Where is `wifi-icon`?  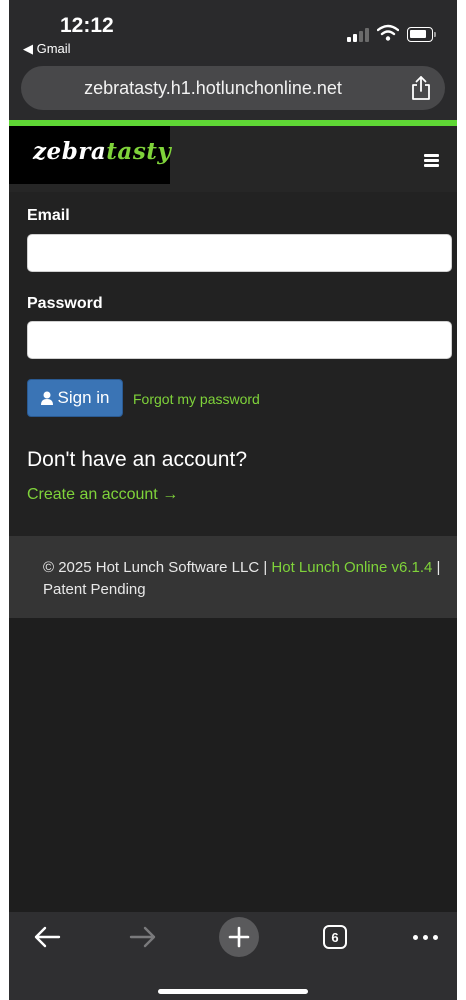 wifi-icon is located at coordinates (388, 32).